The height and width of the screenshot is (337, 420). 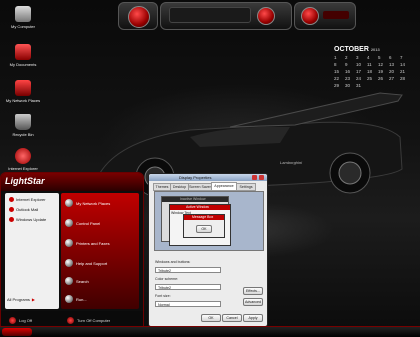 I want to click on desktop-icon-my-computer: My Computer, so click(x=23, y=17).